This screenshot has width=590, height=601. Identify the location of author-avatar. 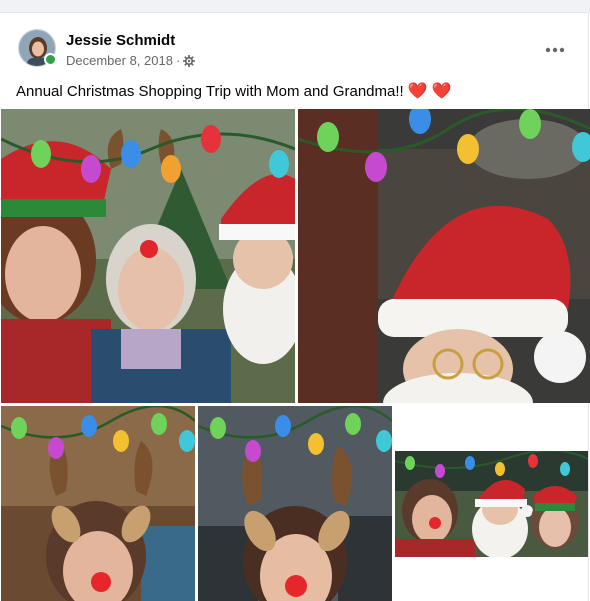
(37, 48).